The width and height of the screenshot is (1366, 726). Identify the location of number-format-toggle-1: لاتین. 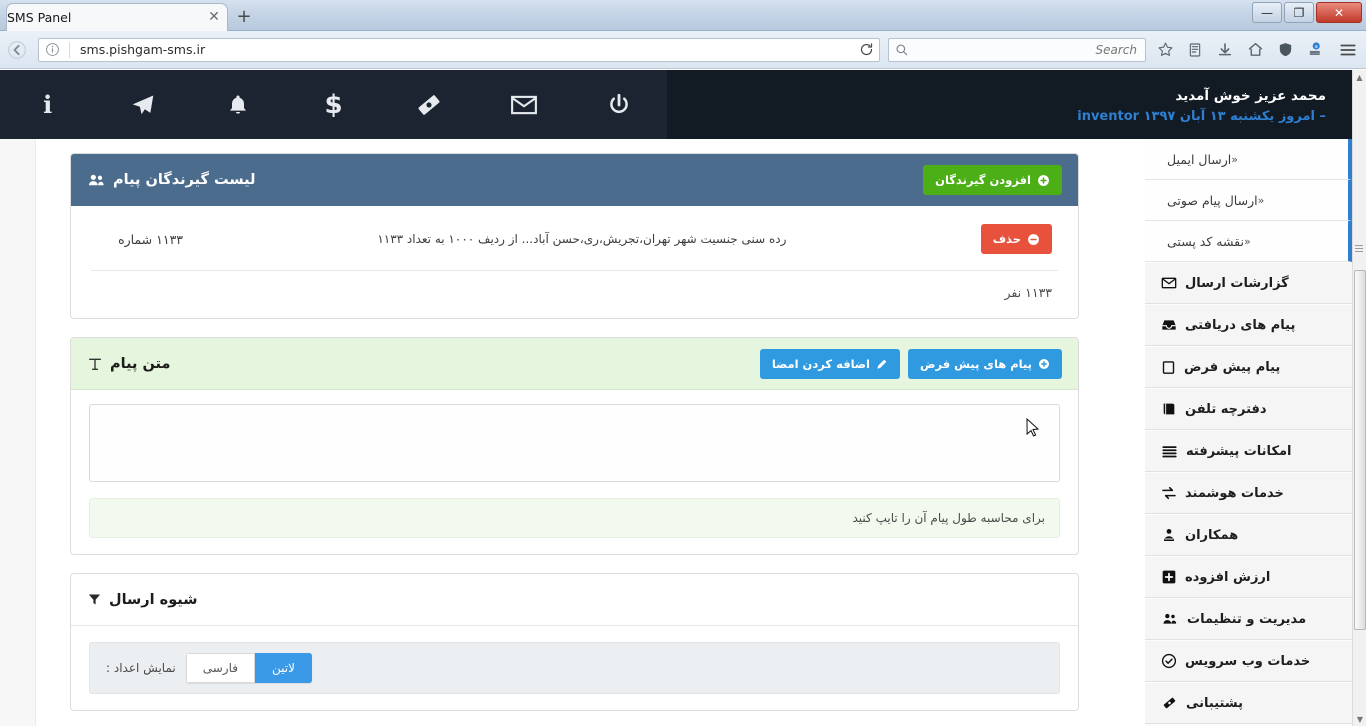
(283, 668).